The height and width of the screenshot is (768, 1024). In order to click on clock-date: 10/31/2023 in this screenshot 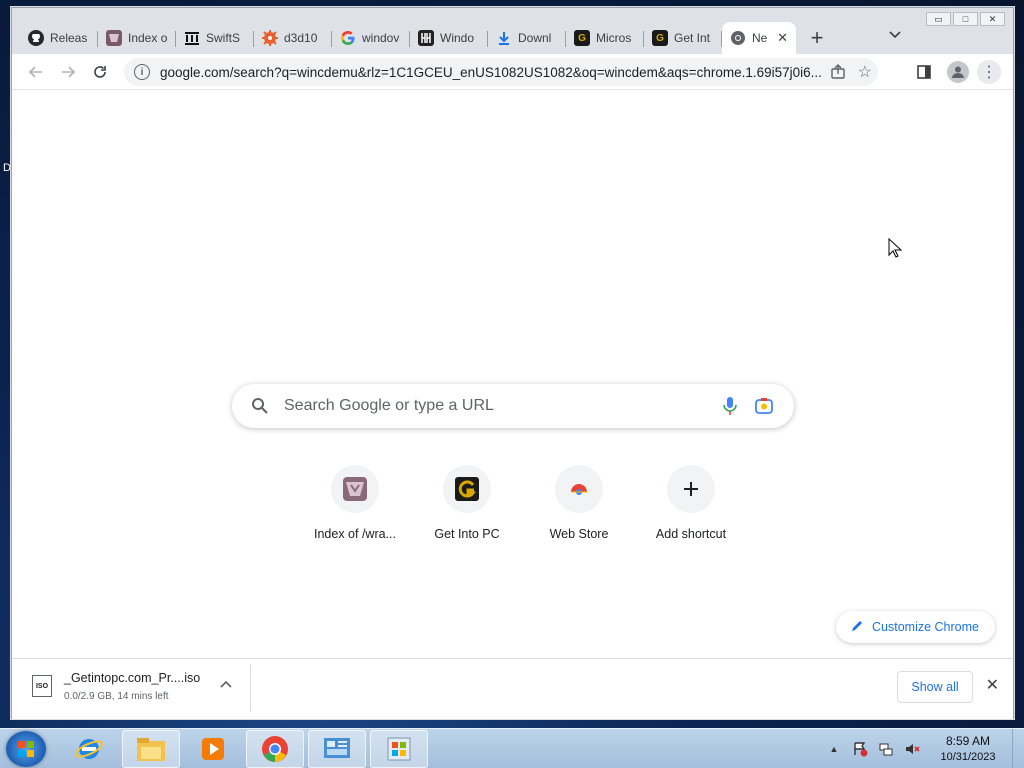, I will do `click(968, 757)`.